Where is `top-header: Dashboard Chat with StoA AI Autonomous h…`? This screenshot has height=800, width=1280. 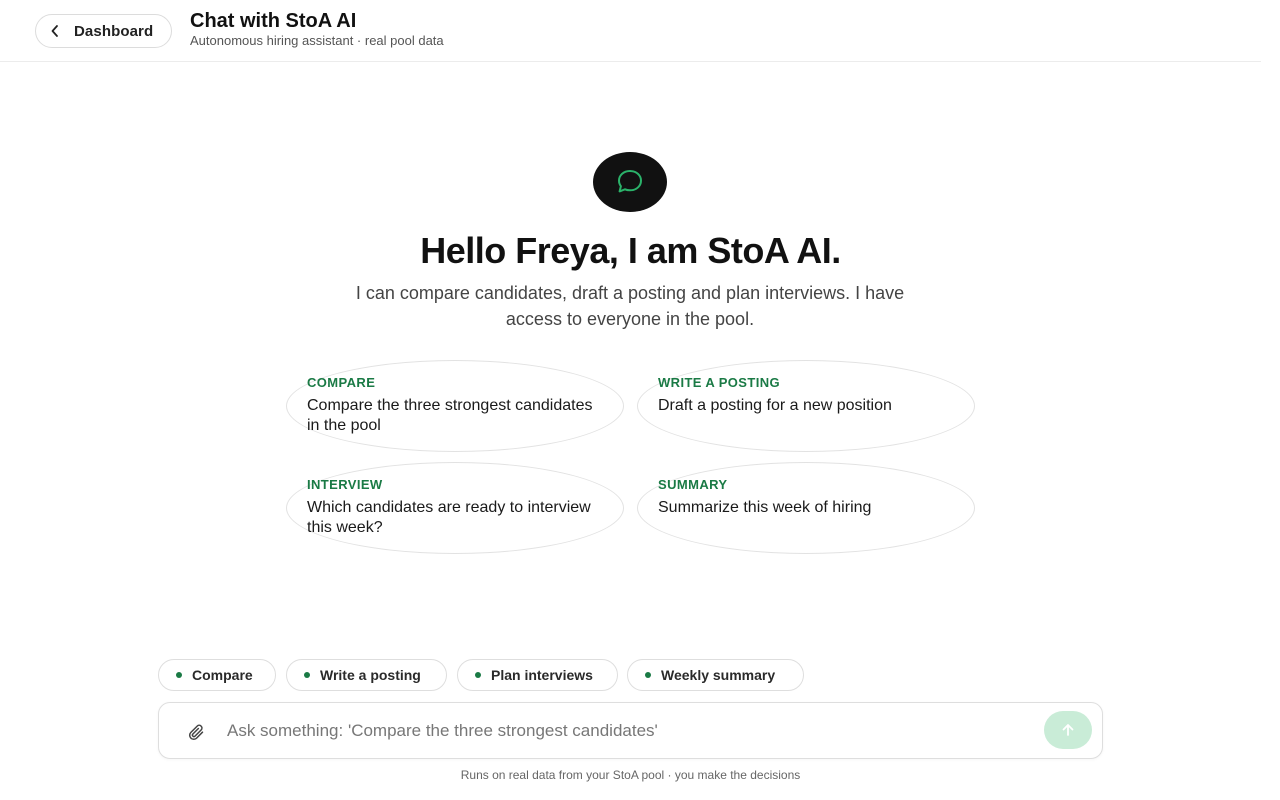
top-header: Dashboard Chat with StoA AI Autonomous h… is located at coordinates (630, 31).